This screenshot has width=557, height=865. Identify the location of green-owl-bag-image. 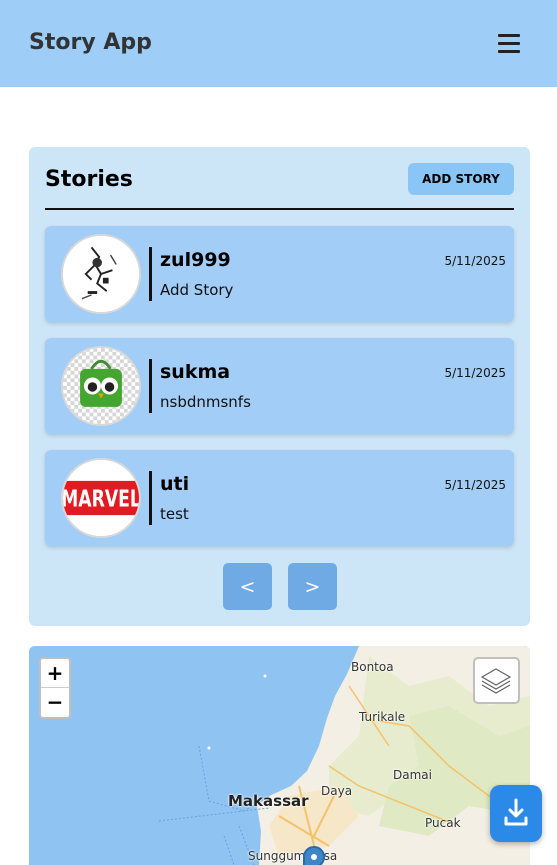
(101, 386).